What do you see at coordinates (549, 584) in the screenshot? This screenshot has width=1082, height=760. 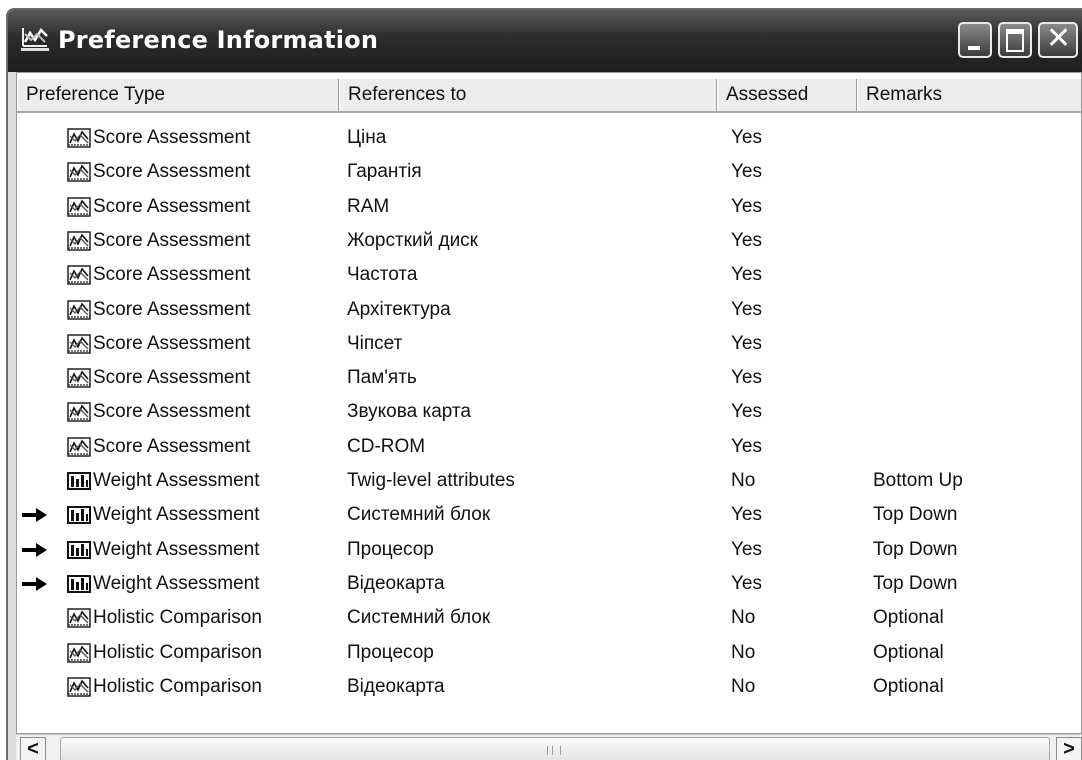 I see `table-row: Weight Assessment Відеокарта Yes Top Down` at bounding box center [549, 584].